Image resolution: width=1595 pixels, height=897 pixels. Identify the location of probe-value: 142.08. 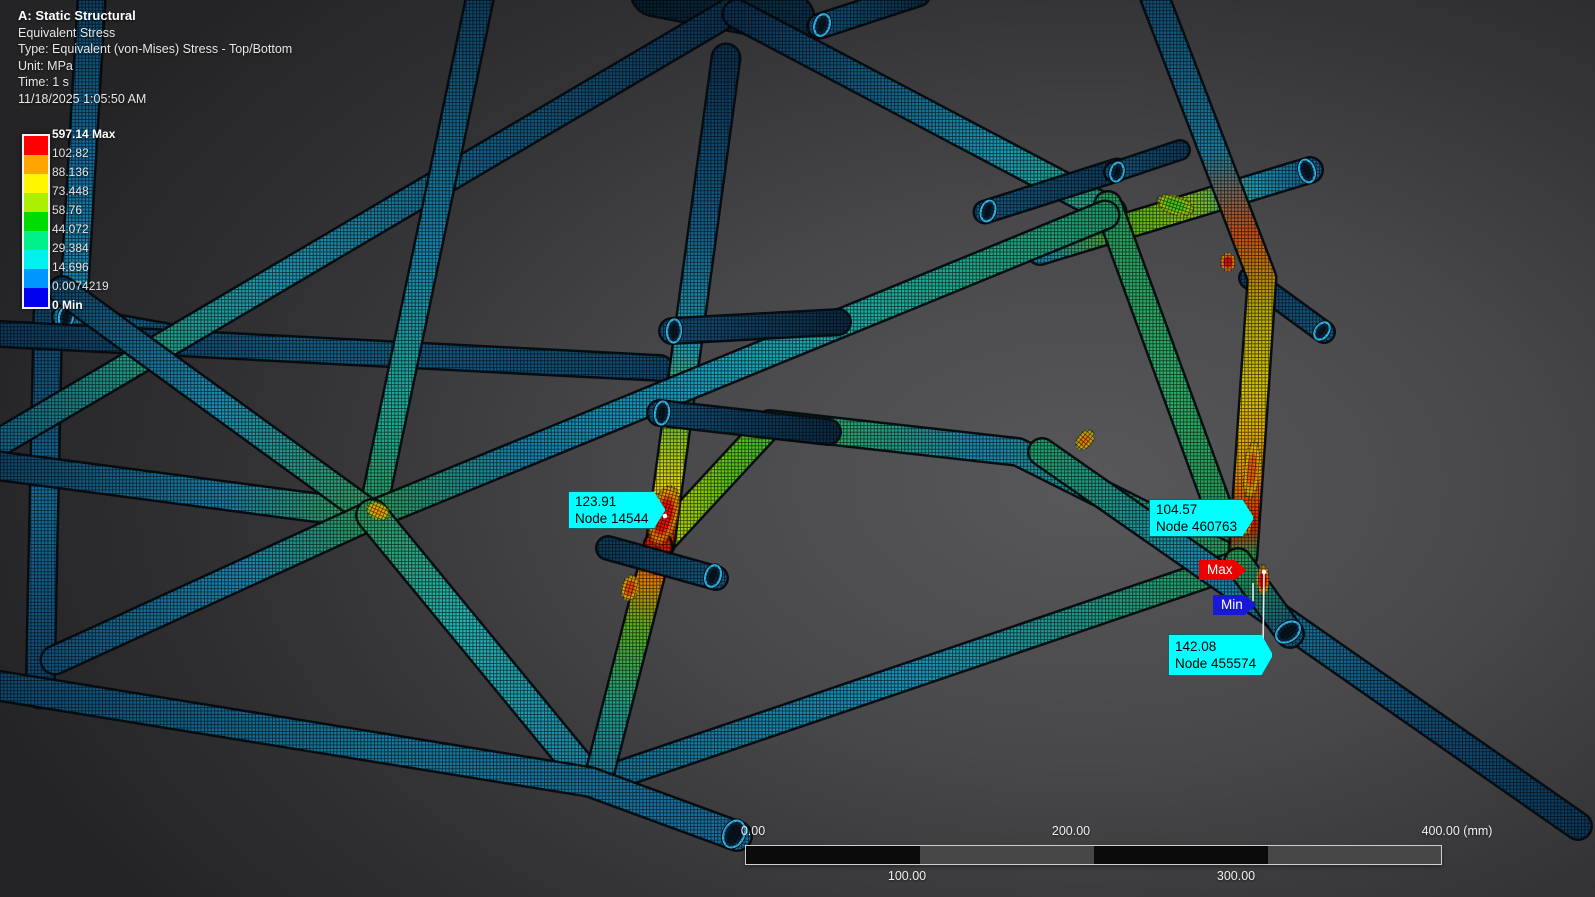
(1196, 646).